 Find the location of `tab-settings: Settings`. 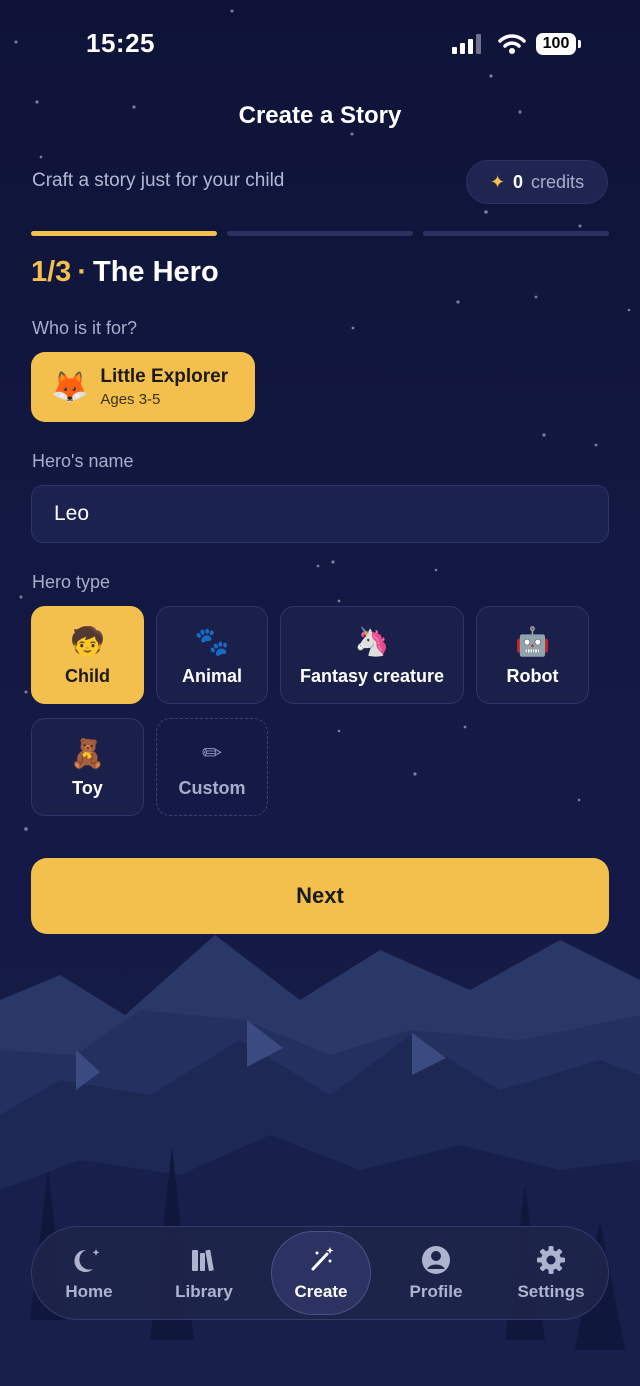

tab-settings: Settings is located at coordinates (551, 1273).